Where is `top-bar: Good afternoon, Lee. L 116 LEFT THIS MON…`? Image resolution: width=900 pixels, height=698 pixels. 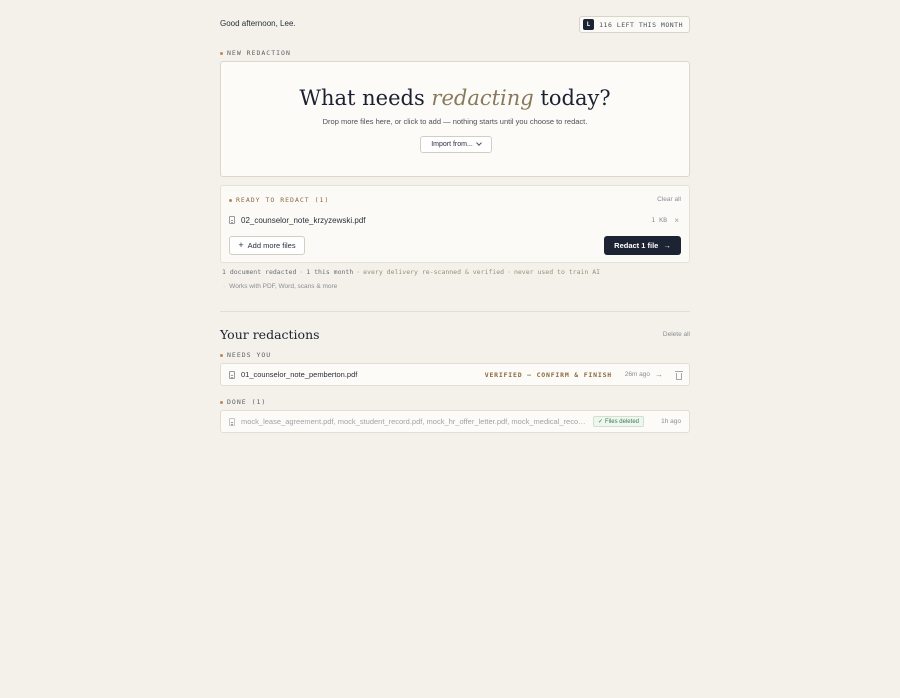 top-bar: Good afternoon, Lee. L 116 LEFT THIS MON… is located at coordinates (455, 24).